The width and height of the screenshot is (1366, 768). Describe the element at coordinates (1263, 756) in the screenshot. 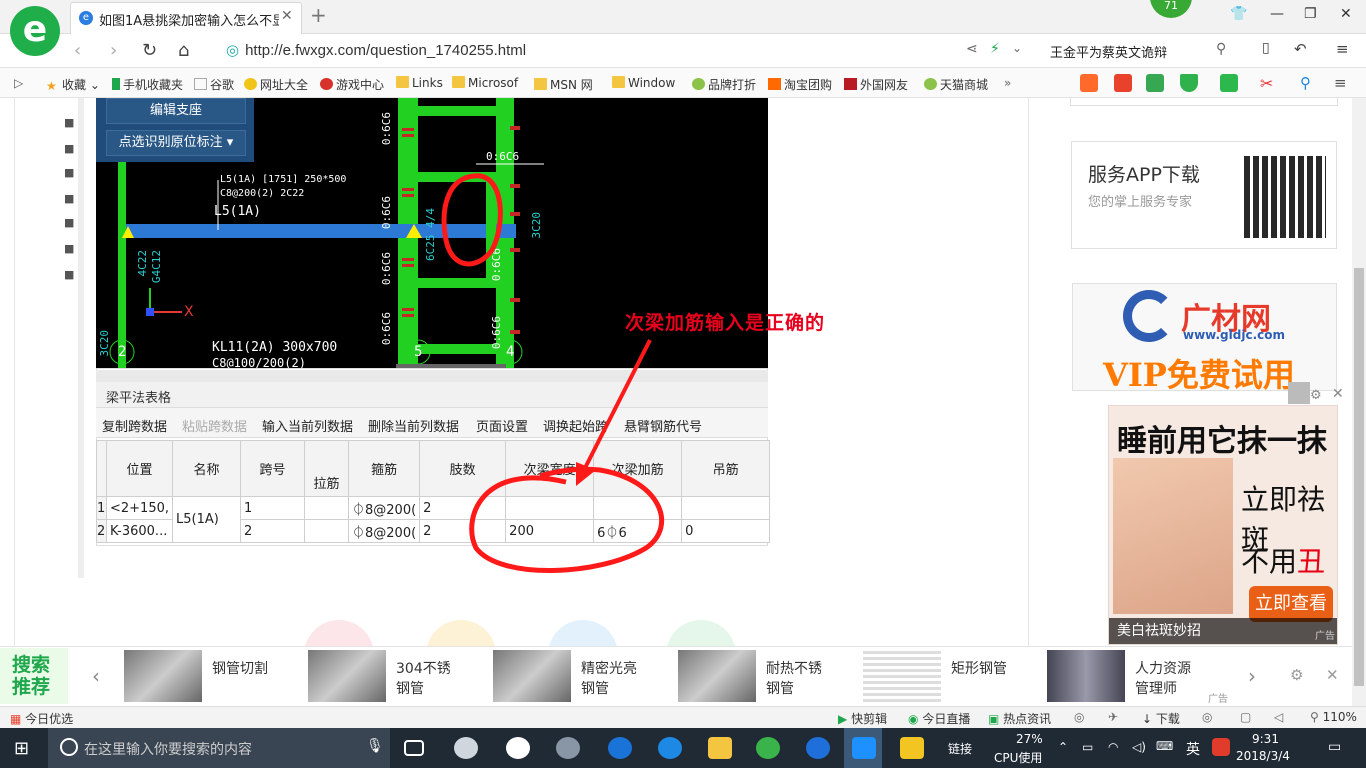

I see `clock-date: 2018/3/4` at that location.